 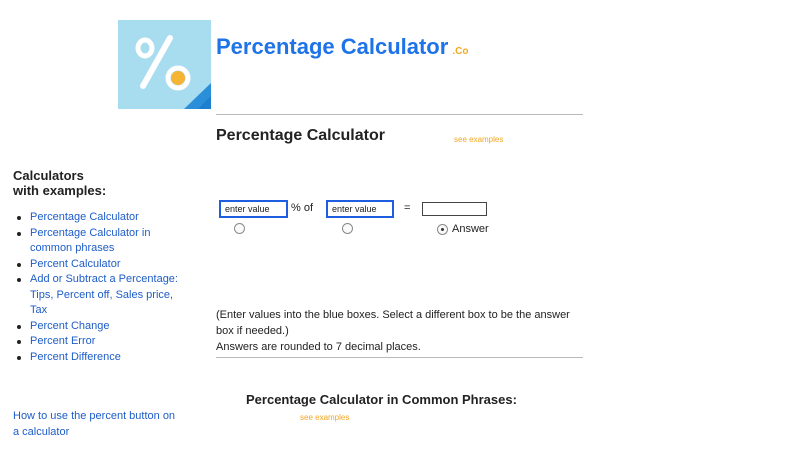 What do you see at coordinates (407, 208) in the screenshot?
I see `equals-sign: =` at bounding box center [407, 208].